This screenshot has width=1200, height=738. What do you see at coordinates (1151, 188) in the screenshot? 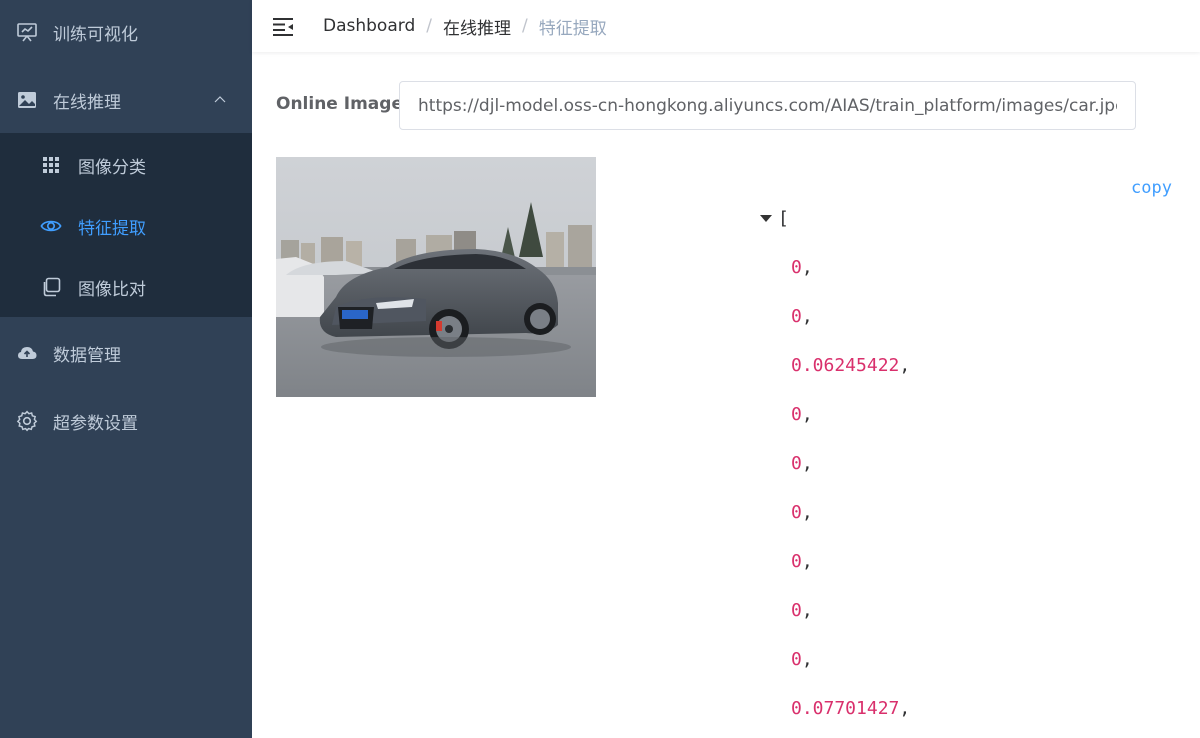
I see `copy-button: copy` at bounding box center [1151, 188].